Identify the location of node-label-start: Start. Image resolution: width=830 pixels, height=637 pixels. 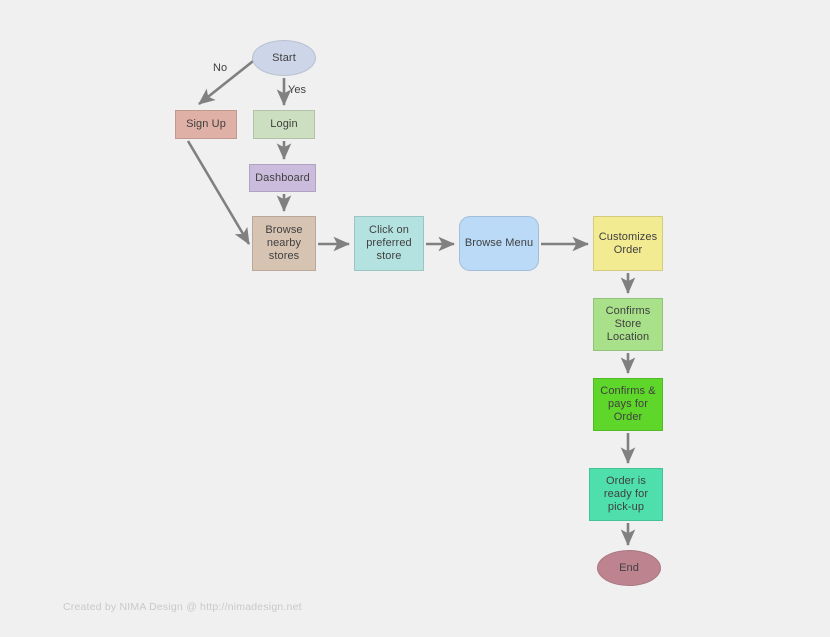
(284, 57).